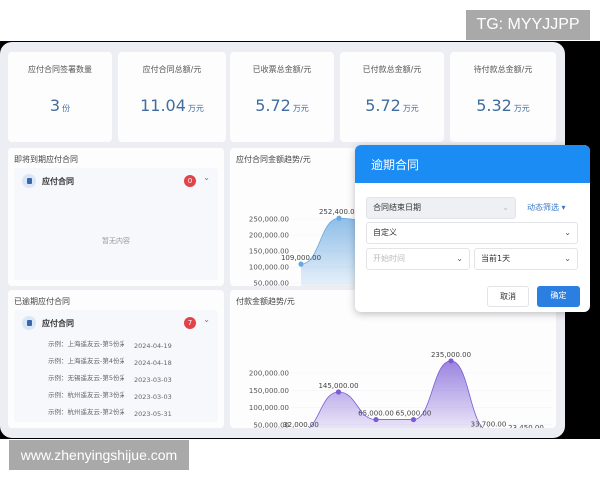 The height and width of the screenshot is (480, 600). I want to click on stat-number: 5.32, so click(494, 105).